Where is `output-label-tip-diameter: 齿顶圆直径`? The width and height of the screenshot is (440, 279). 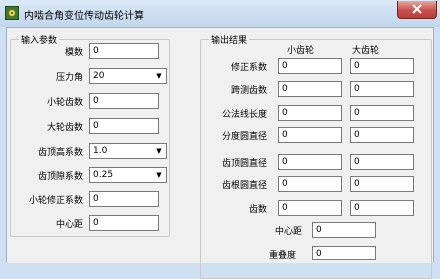
output-label-tip-diameter: 齿顶圆直径 is located at coordinates (244, 164).